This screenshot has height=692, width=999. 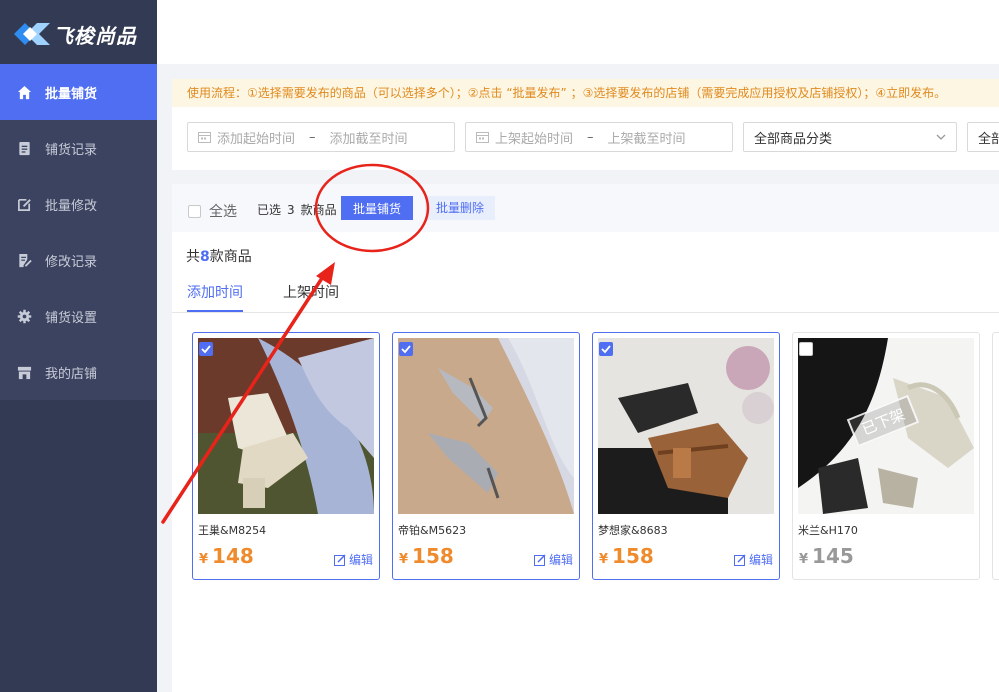 I want to click on select-all: 全选, so click(x=212, y=211).